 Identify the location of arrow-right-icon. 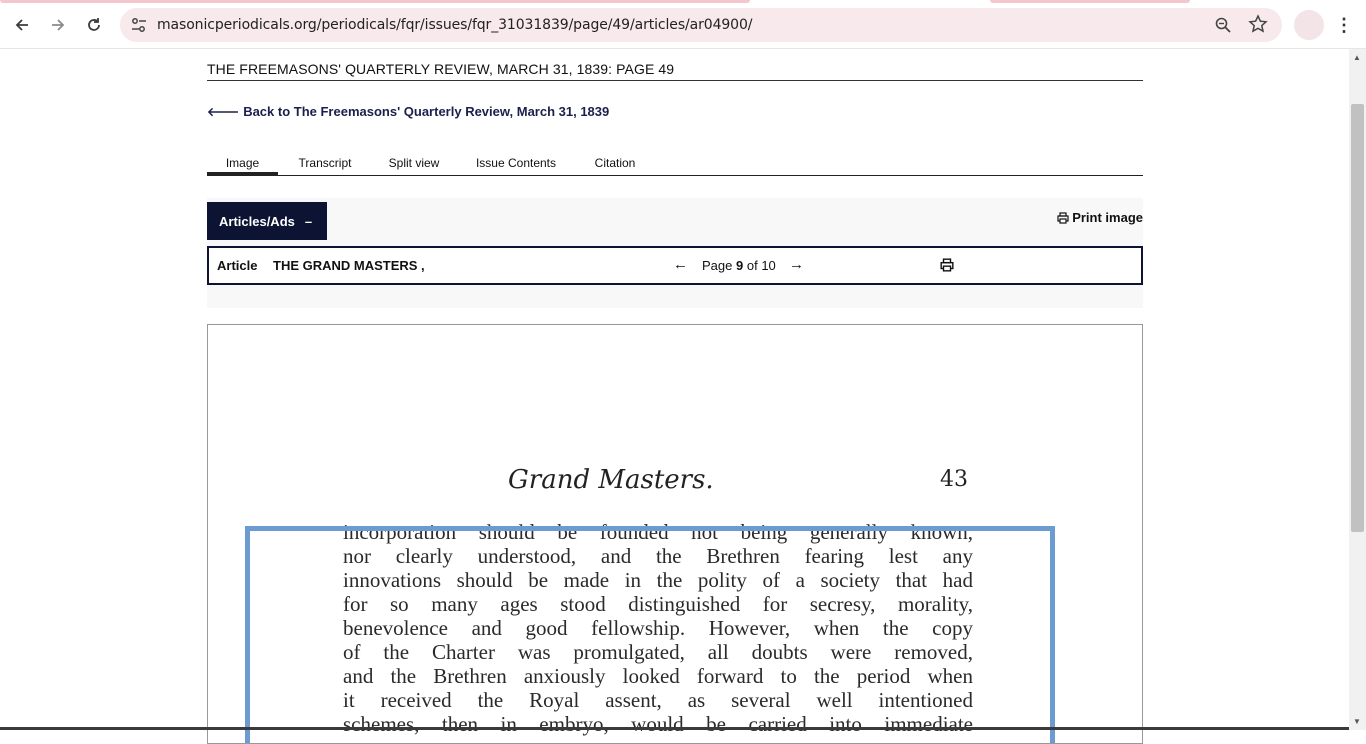
(58, 25).